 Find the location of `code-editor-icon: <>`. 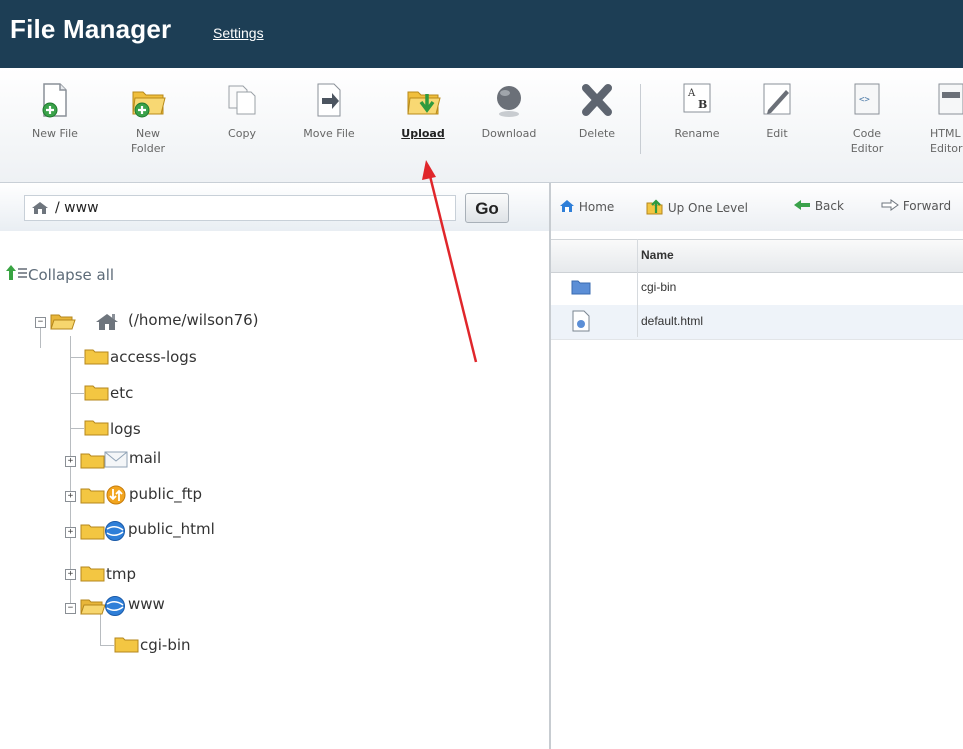

code-editor-icon: <> is located at coordinates (867, 99).